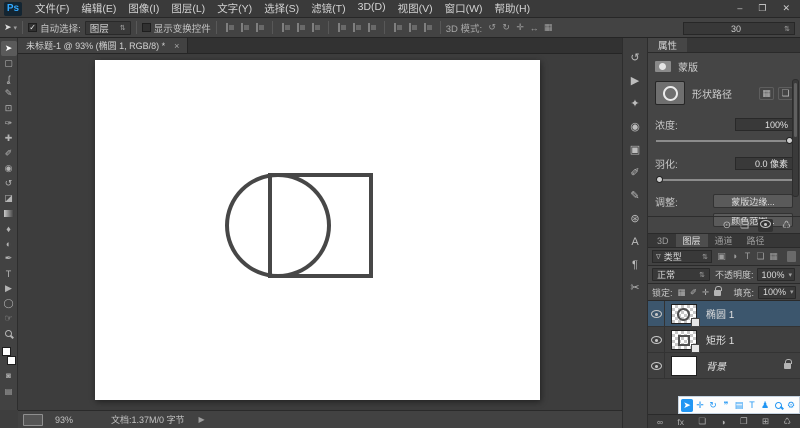  Describe the element at coordinates (259, 27) in the screenshot. I see `align-right-icon` at that location.